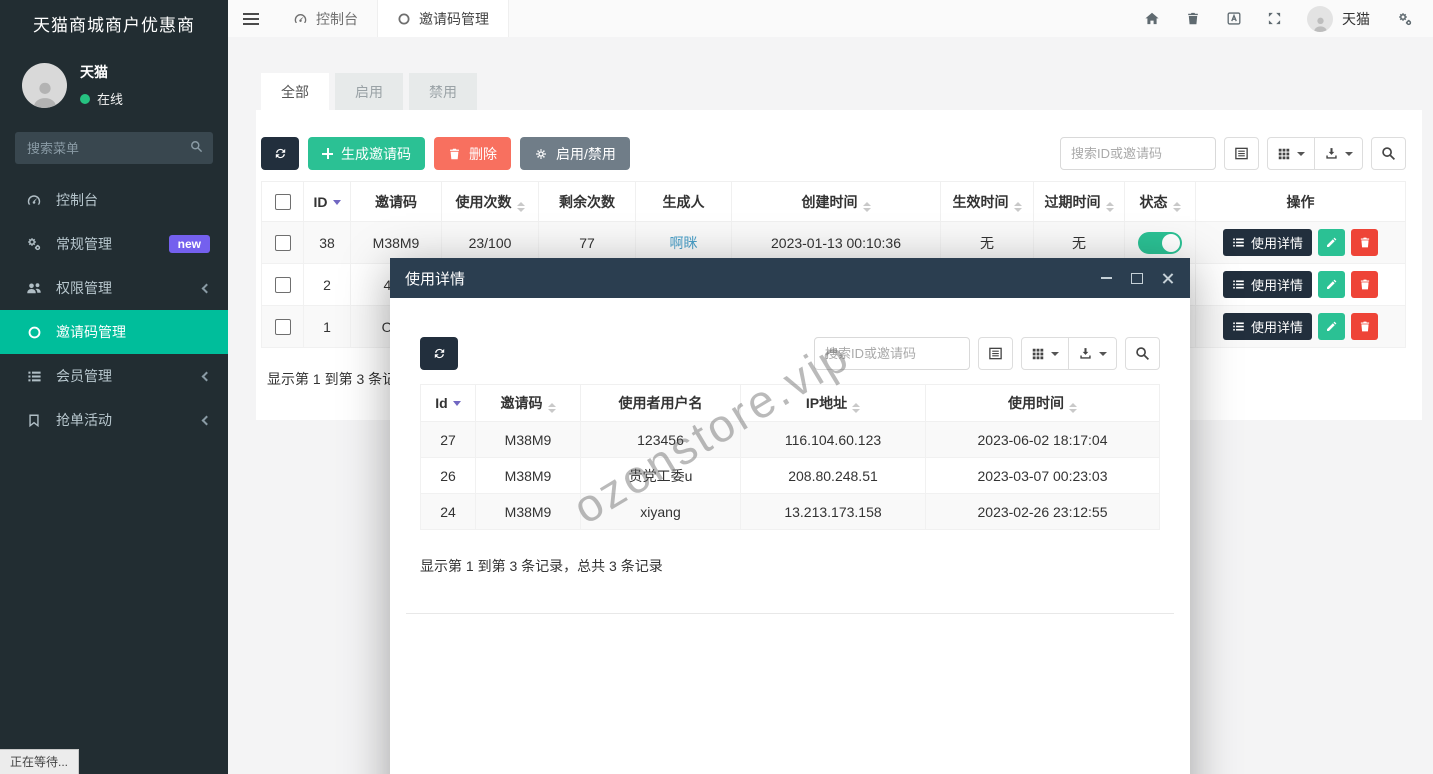 This screenshot has width=1433, height=774. I want to click on list-icon, so click(34, 376).